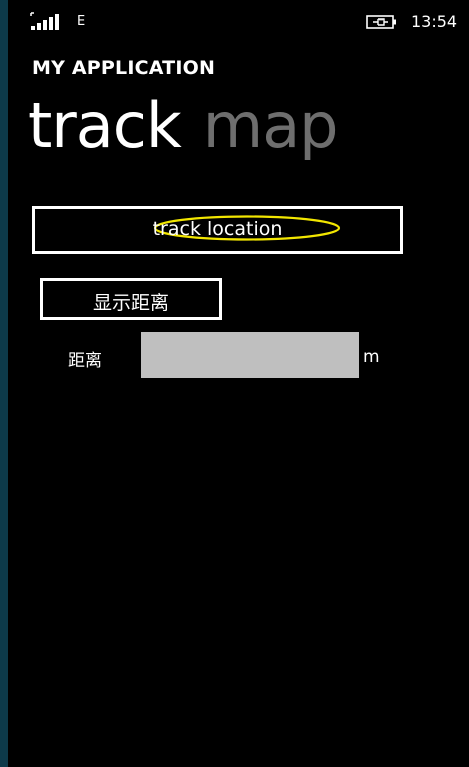 This screenshot has width=469, height=767. I want to click on pivot-tab-map: map, so click(271, 126).